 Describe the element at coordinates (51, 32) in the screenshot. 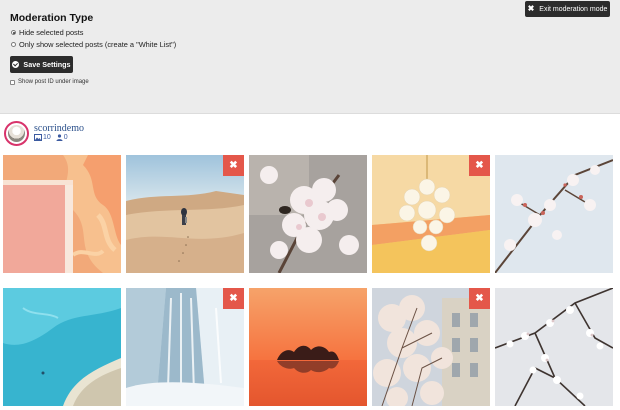

I see `hide-selected-label: Hide selected posts` at that location.